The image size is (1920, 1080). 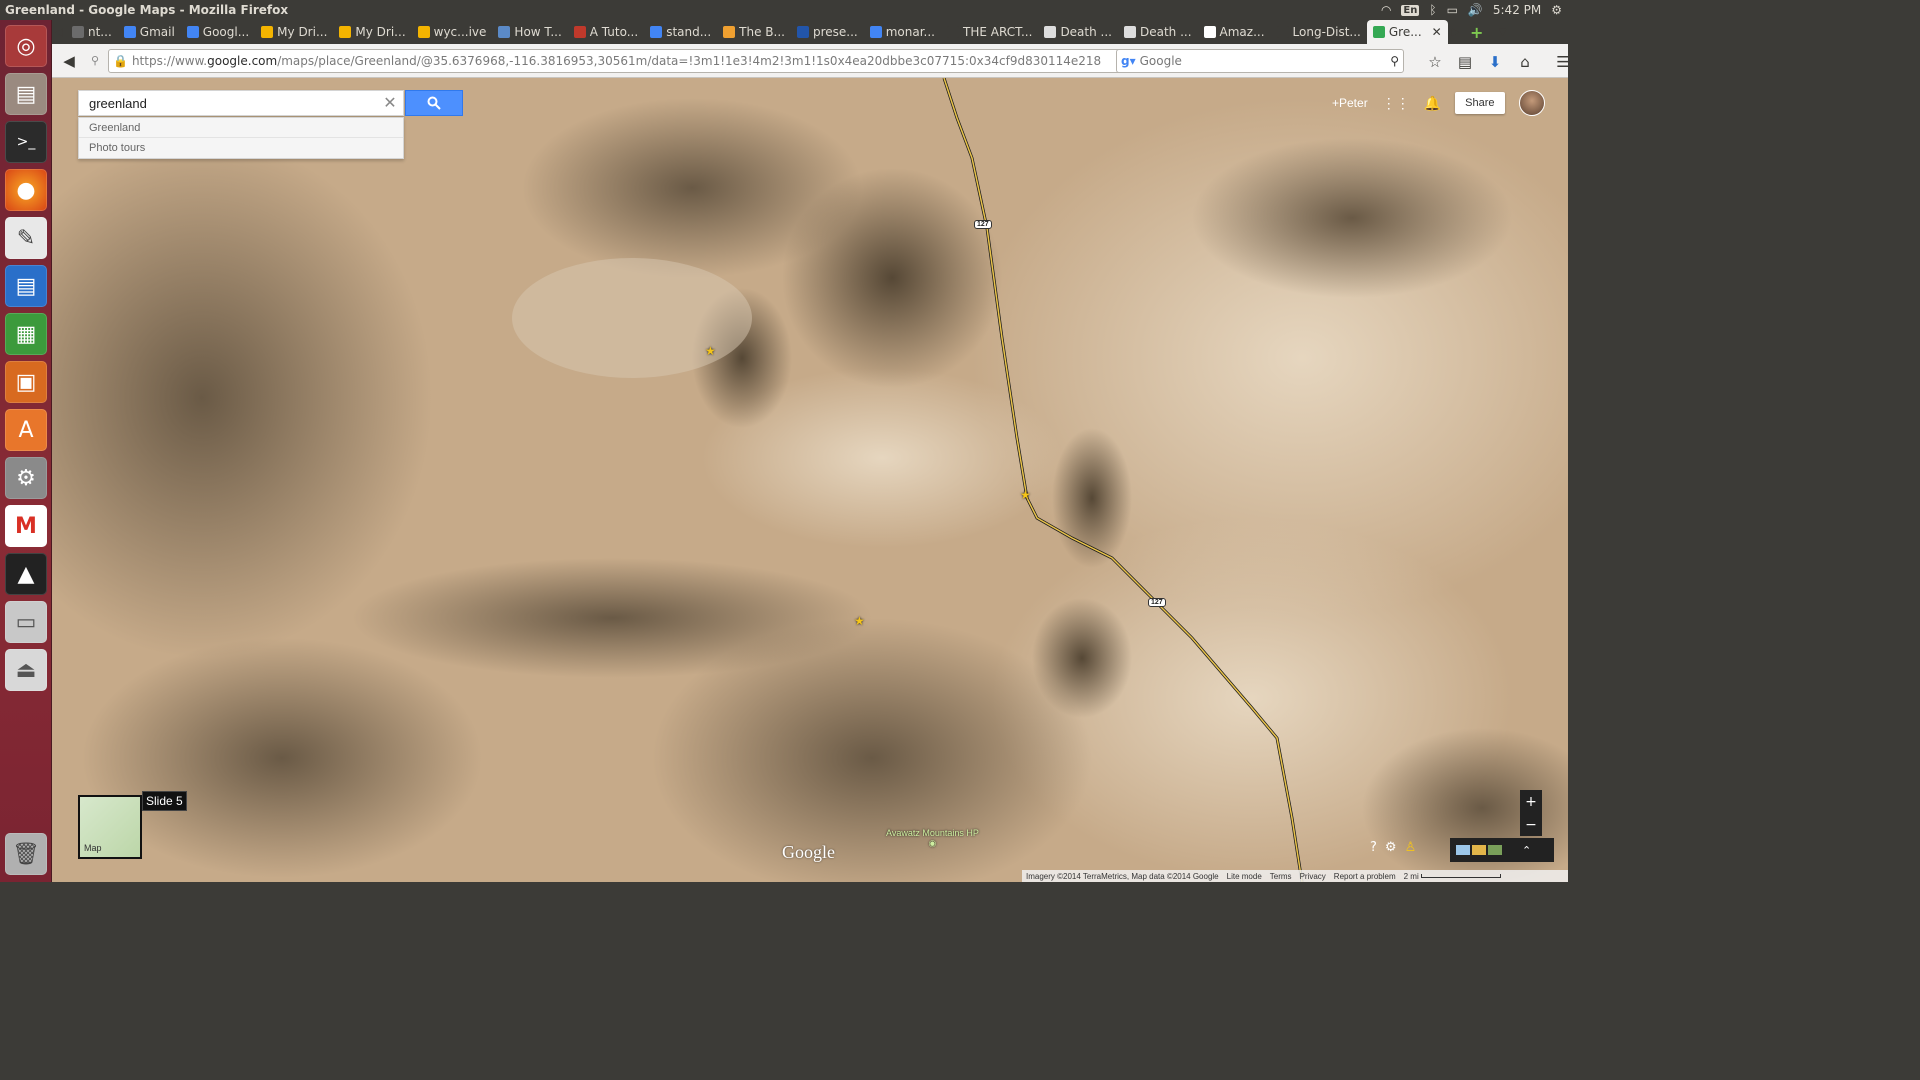 I want to click on firefox-icon: ●, so click(x=26, y=190).